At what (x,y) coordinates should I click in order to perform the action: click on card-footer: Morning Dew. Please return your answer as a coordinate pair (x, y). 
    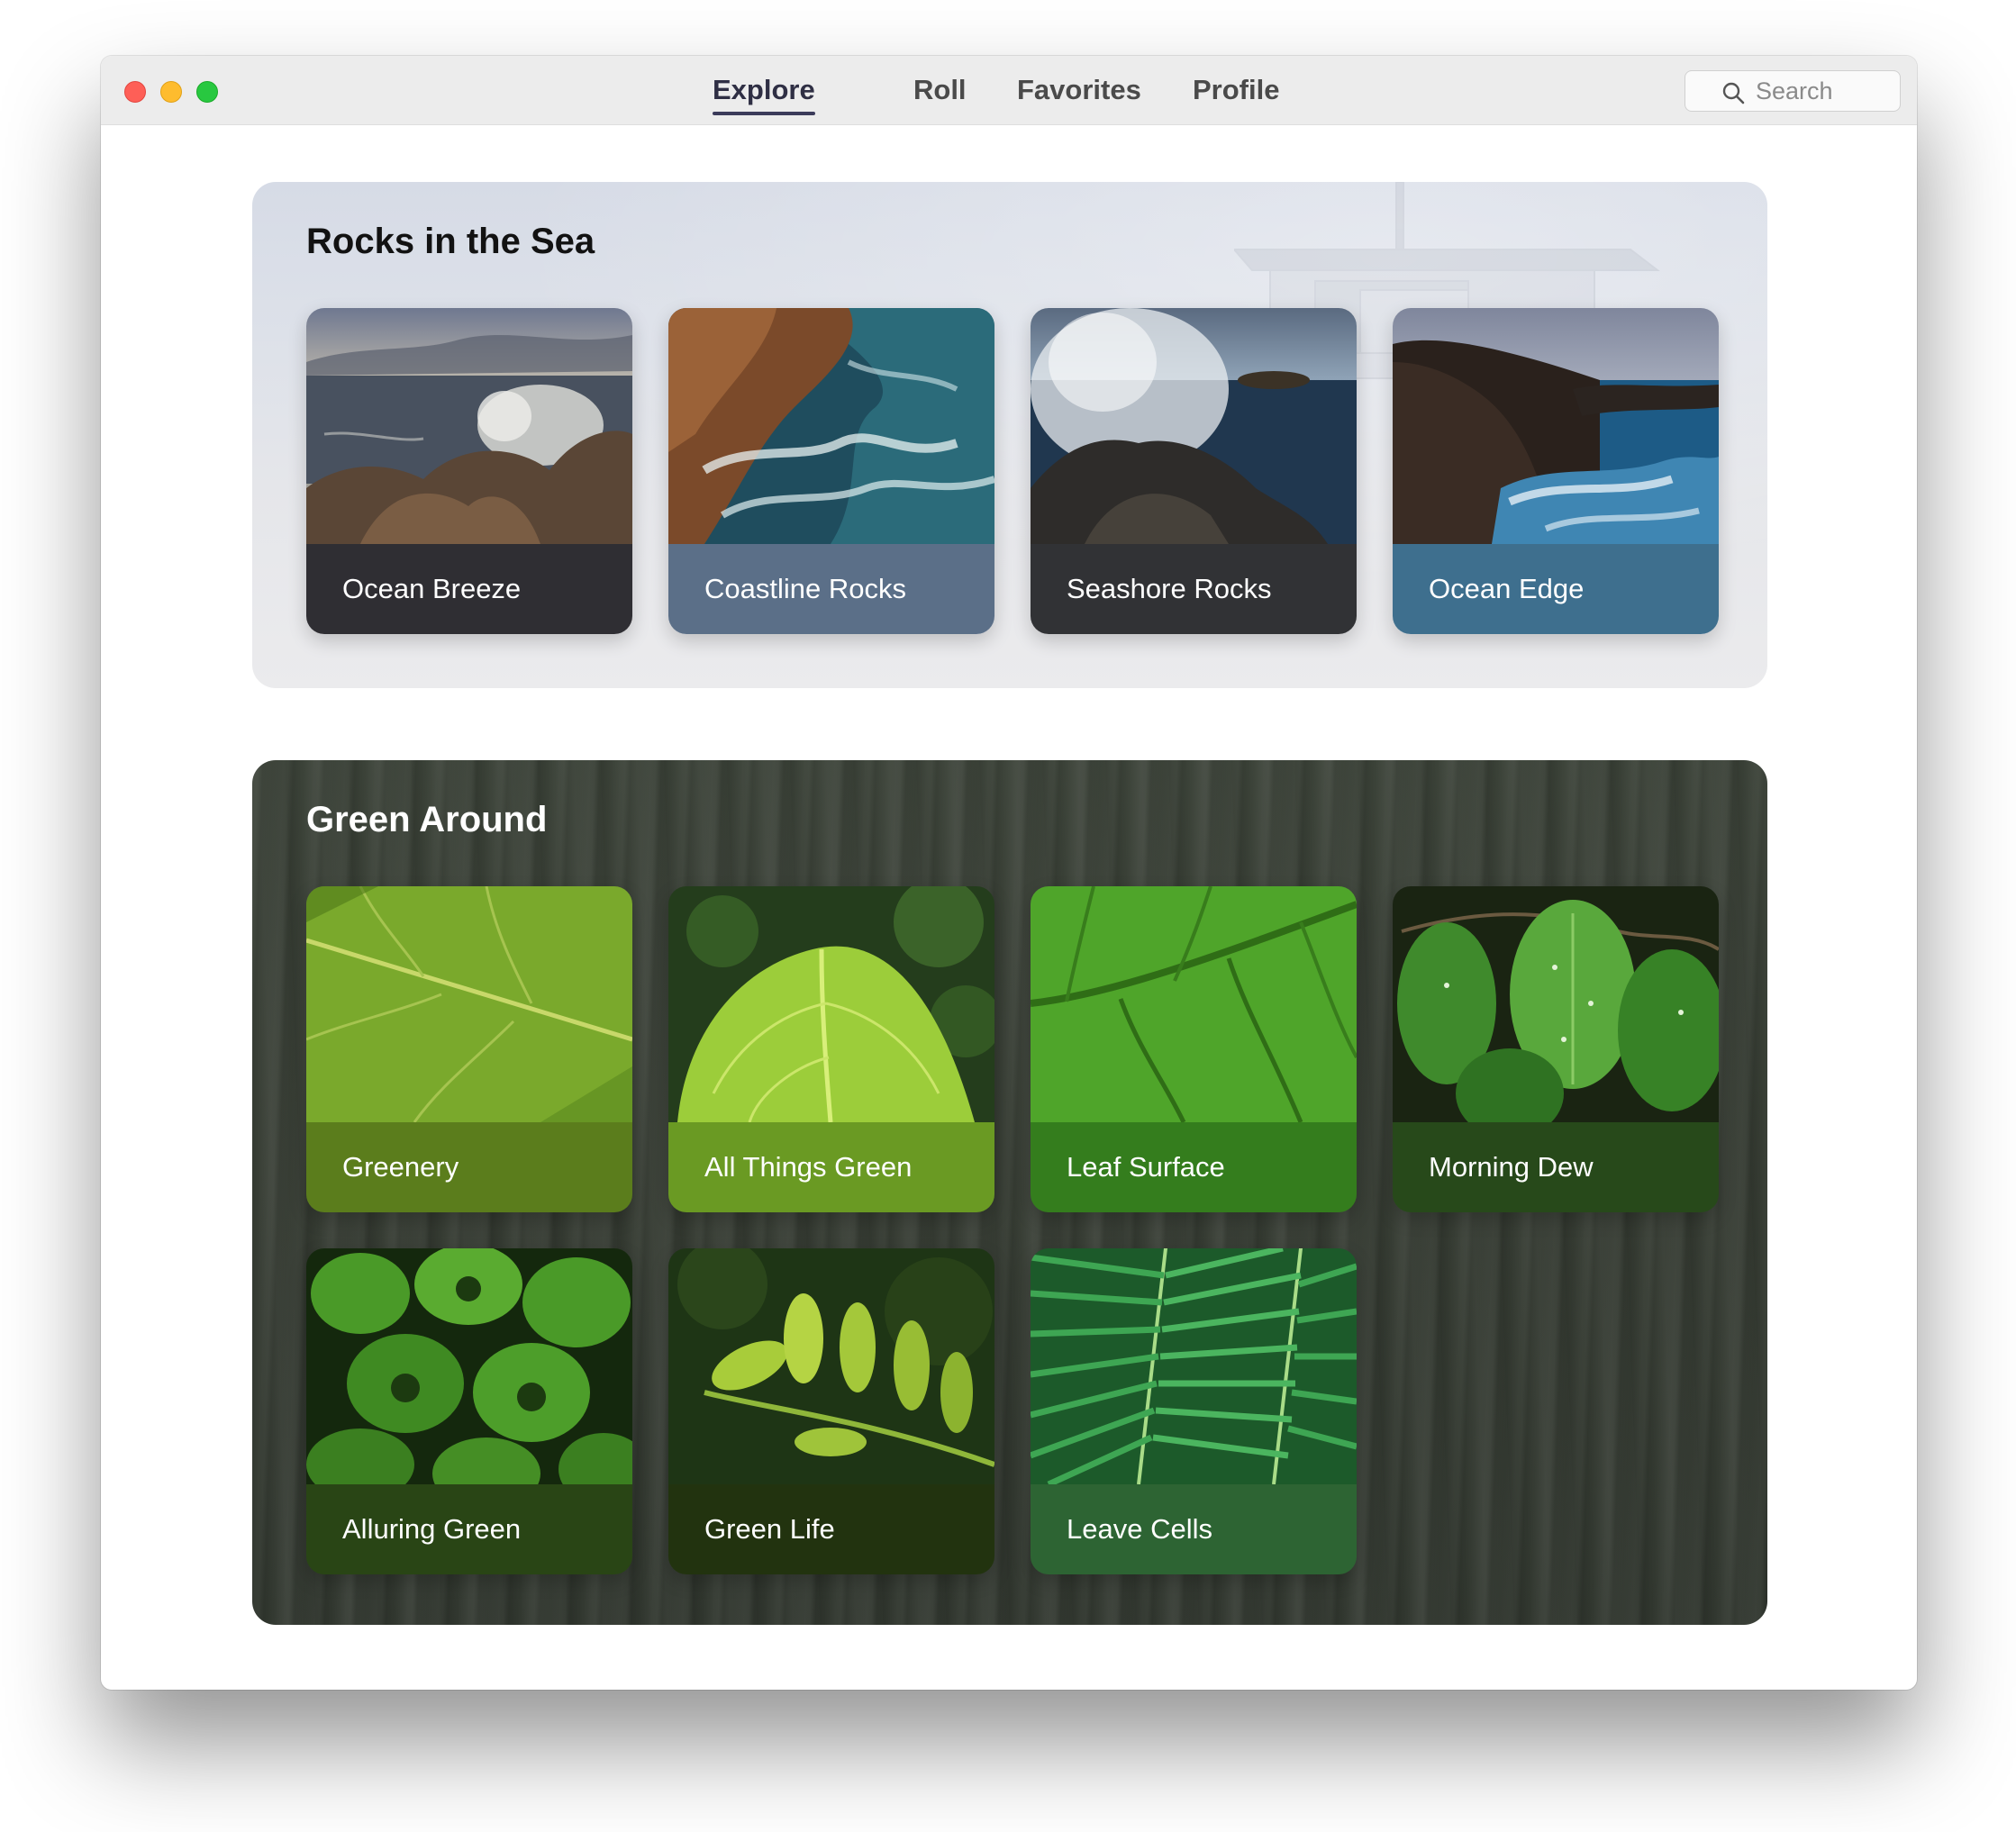
    Looking at the image, I should click on (1556, 1167).